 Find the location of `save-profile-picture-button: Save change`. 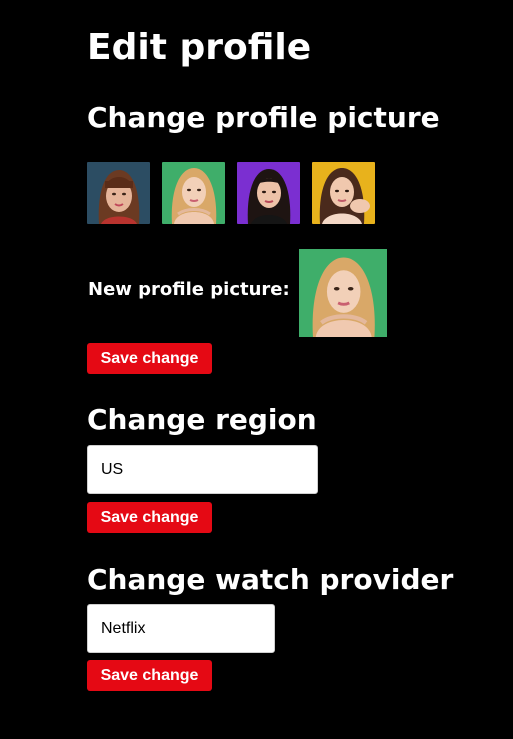

save-profile-picture-button: Save change is located at coordinates (149, 358).